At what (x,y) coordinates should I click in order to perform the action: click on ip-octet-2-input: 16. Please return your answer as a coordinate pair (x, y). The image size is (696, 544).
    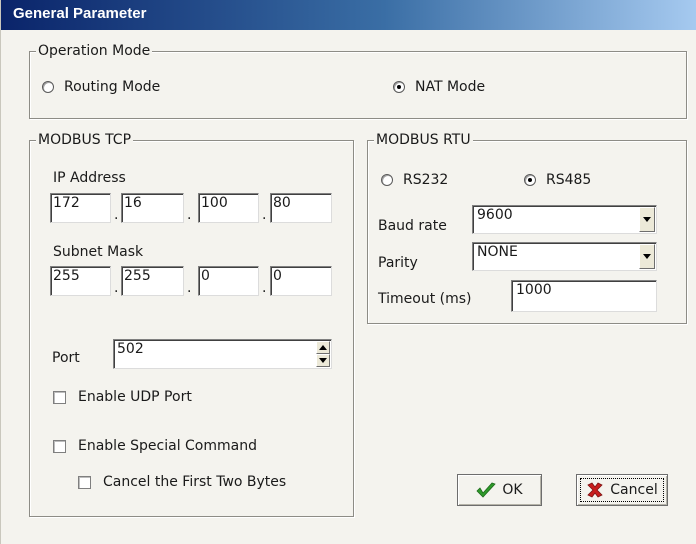
    Looking at the image, I should click on (152, 208).